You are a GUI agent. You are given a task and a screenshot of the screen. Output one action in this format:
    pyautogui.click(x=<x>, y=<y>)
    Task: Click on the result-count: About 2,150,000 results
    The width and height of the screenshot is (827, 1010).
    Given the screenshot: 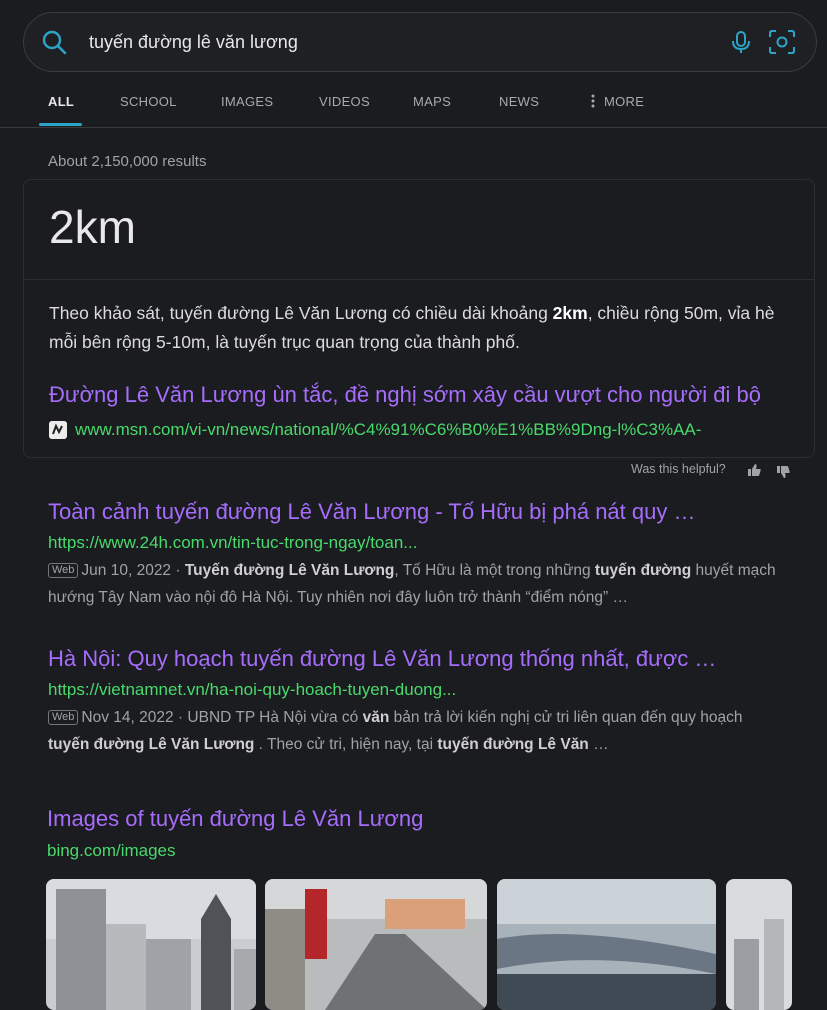 What is the action you would take?
    pyautogui.click(x=127, y=161)
    